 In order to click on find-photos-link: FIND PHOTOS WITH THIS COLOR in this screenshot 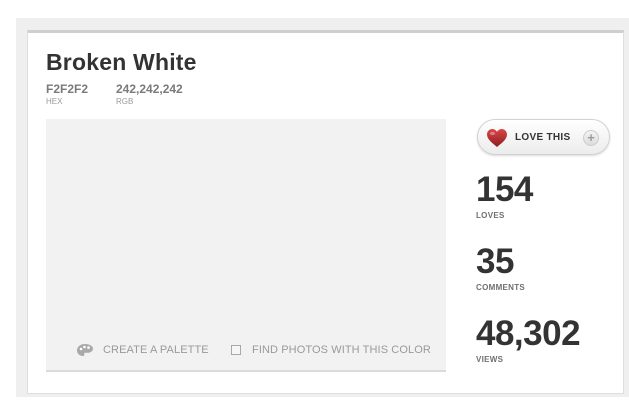, I will do `click(331, 350)`.